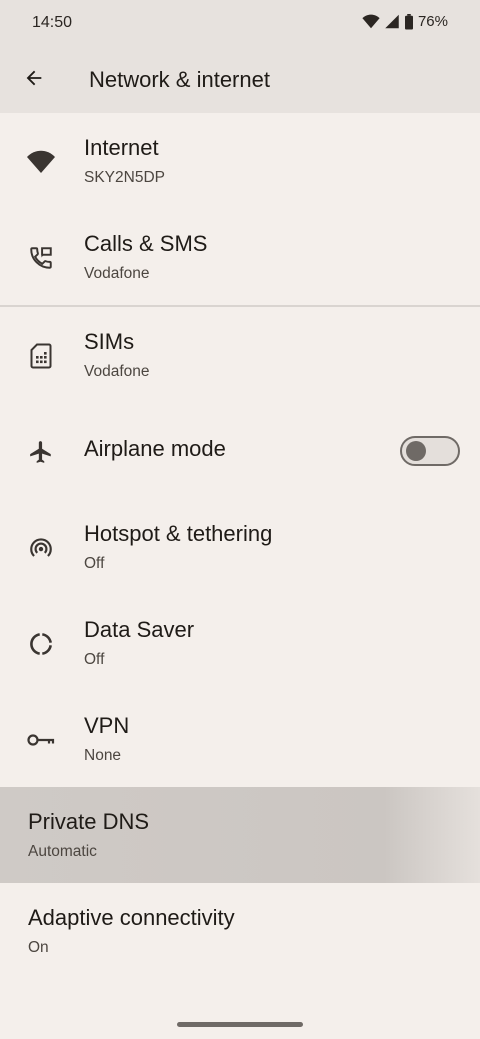  I want to click on status-bar: 14:50 76%, so click(240, 24).